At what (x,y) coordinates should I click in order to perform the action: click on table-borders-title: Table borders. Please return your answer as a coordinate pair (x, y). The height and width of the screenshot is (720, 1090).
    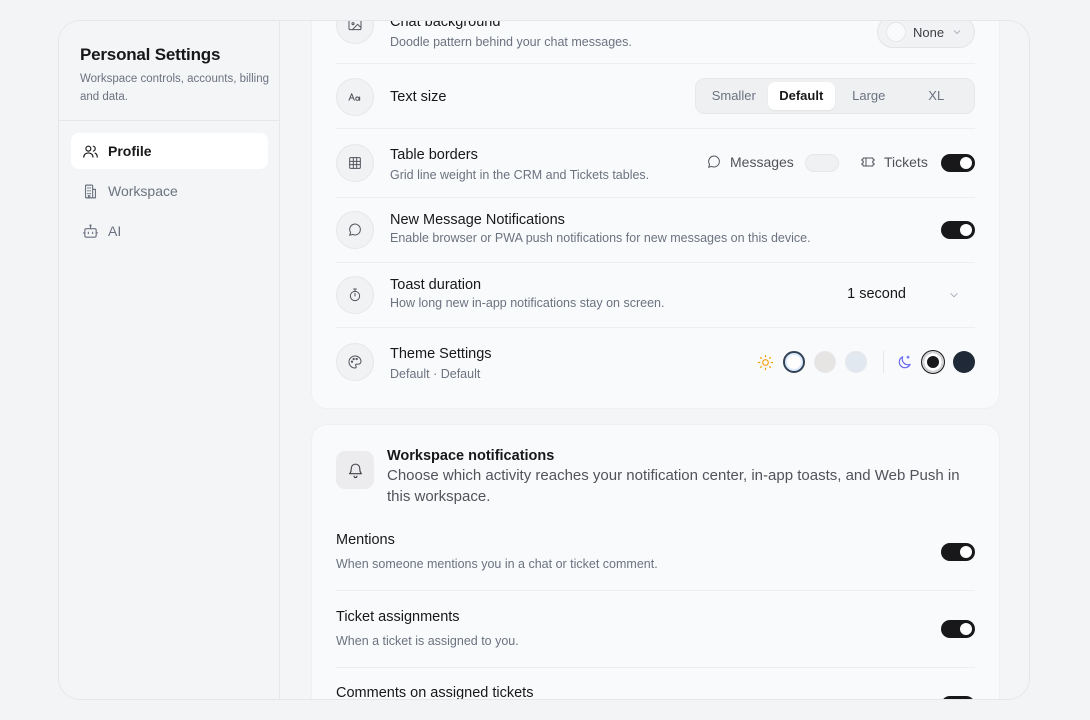
    Looking at the image, I should click on (434, 155).